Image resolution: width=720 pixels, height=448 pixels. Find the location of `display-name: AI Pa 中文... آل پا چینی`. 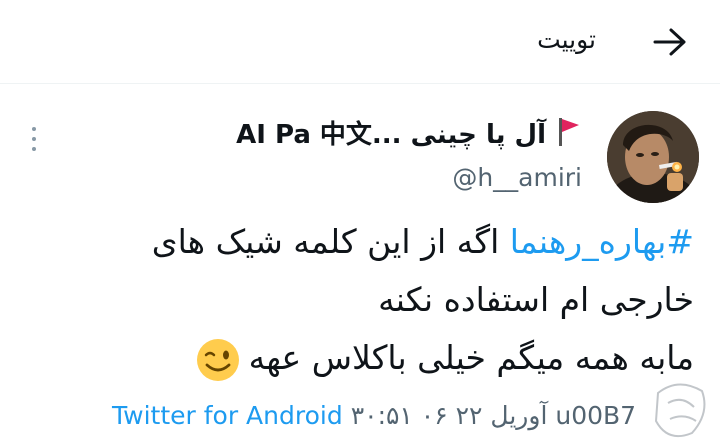

display-name: AI Pa 中文... آل پا چینی is located at coordinates (391, 132).